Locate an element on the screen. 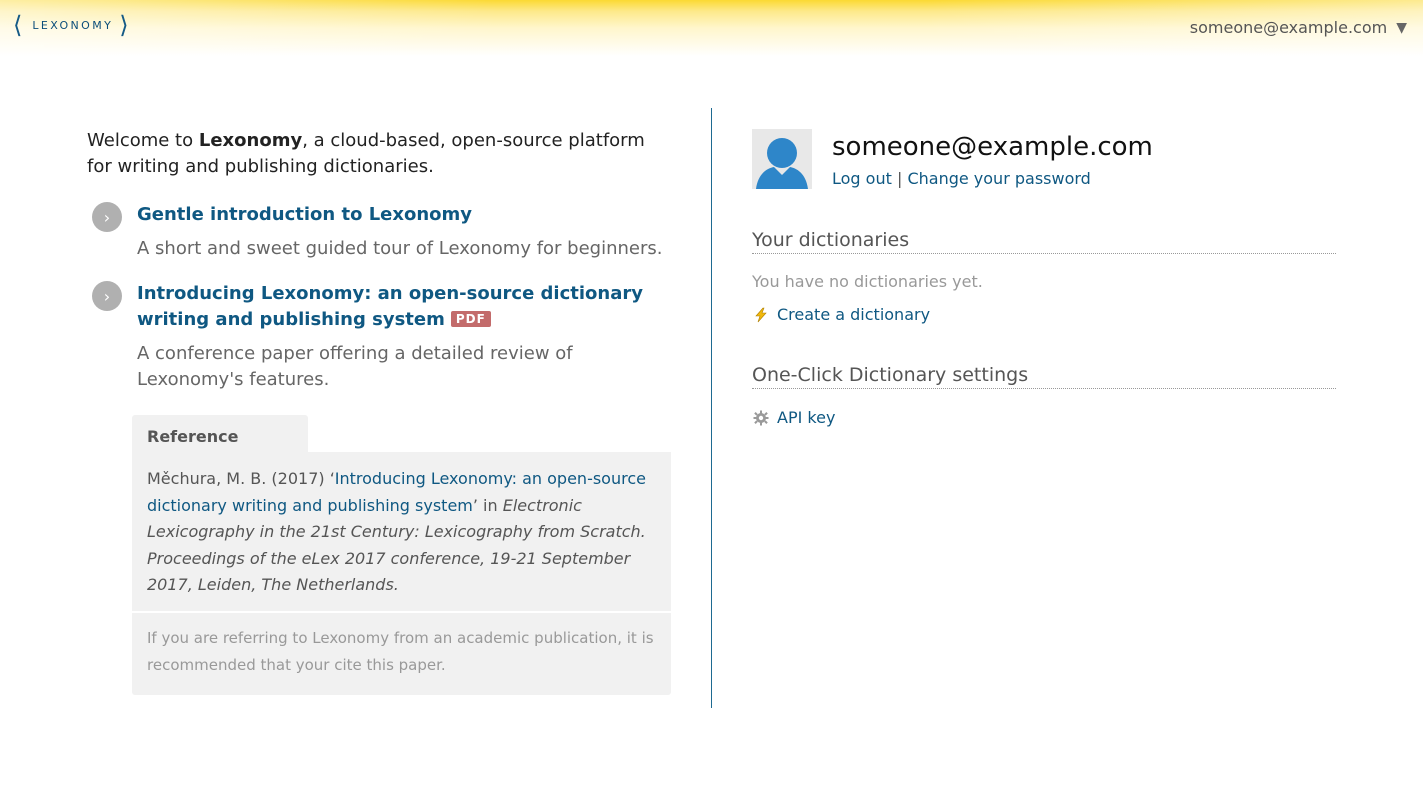 The width and height of the screenshot is (1423, 807). user-menu-email: someone@example.com is located at coordinates (1288, 27).